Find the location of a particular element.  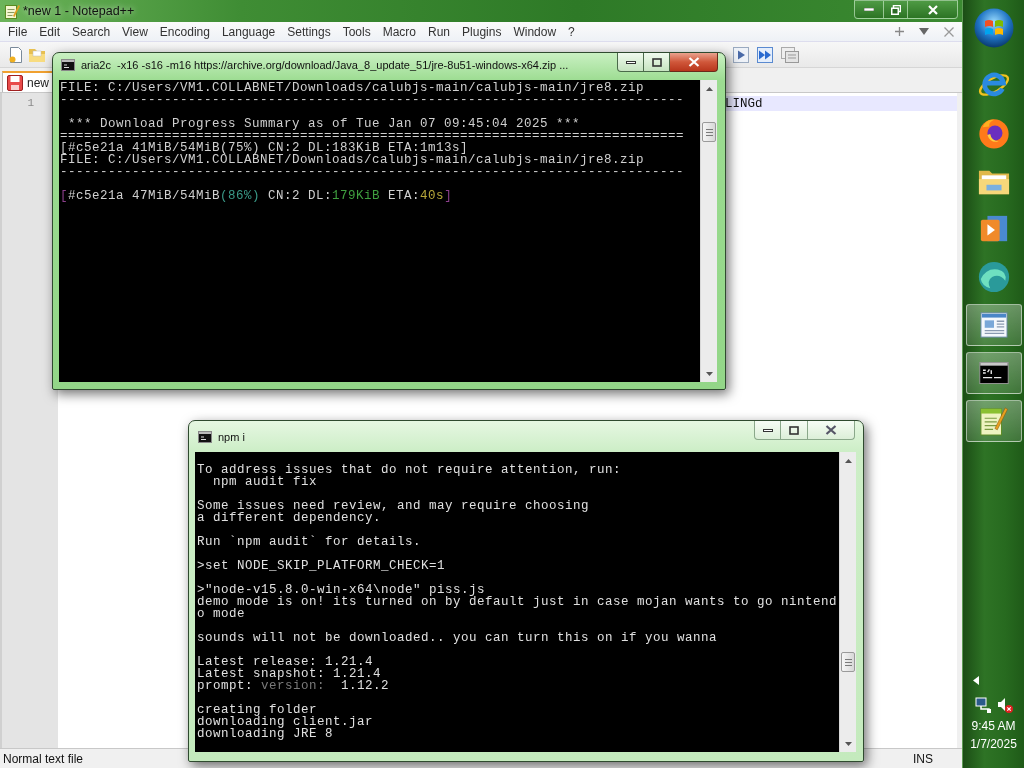

console-line: sounds will not be downloaded.. you can turn this on if you wanna is located at coordinates (458, 638).